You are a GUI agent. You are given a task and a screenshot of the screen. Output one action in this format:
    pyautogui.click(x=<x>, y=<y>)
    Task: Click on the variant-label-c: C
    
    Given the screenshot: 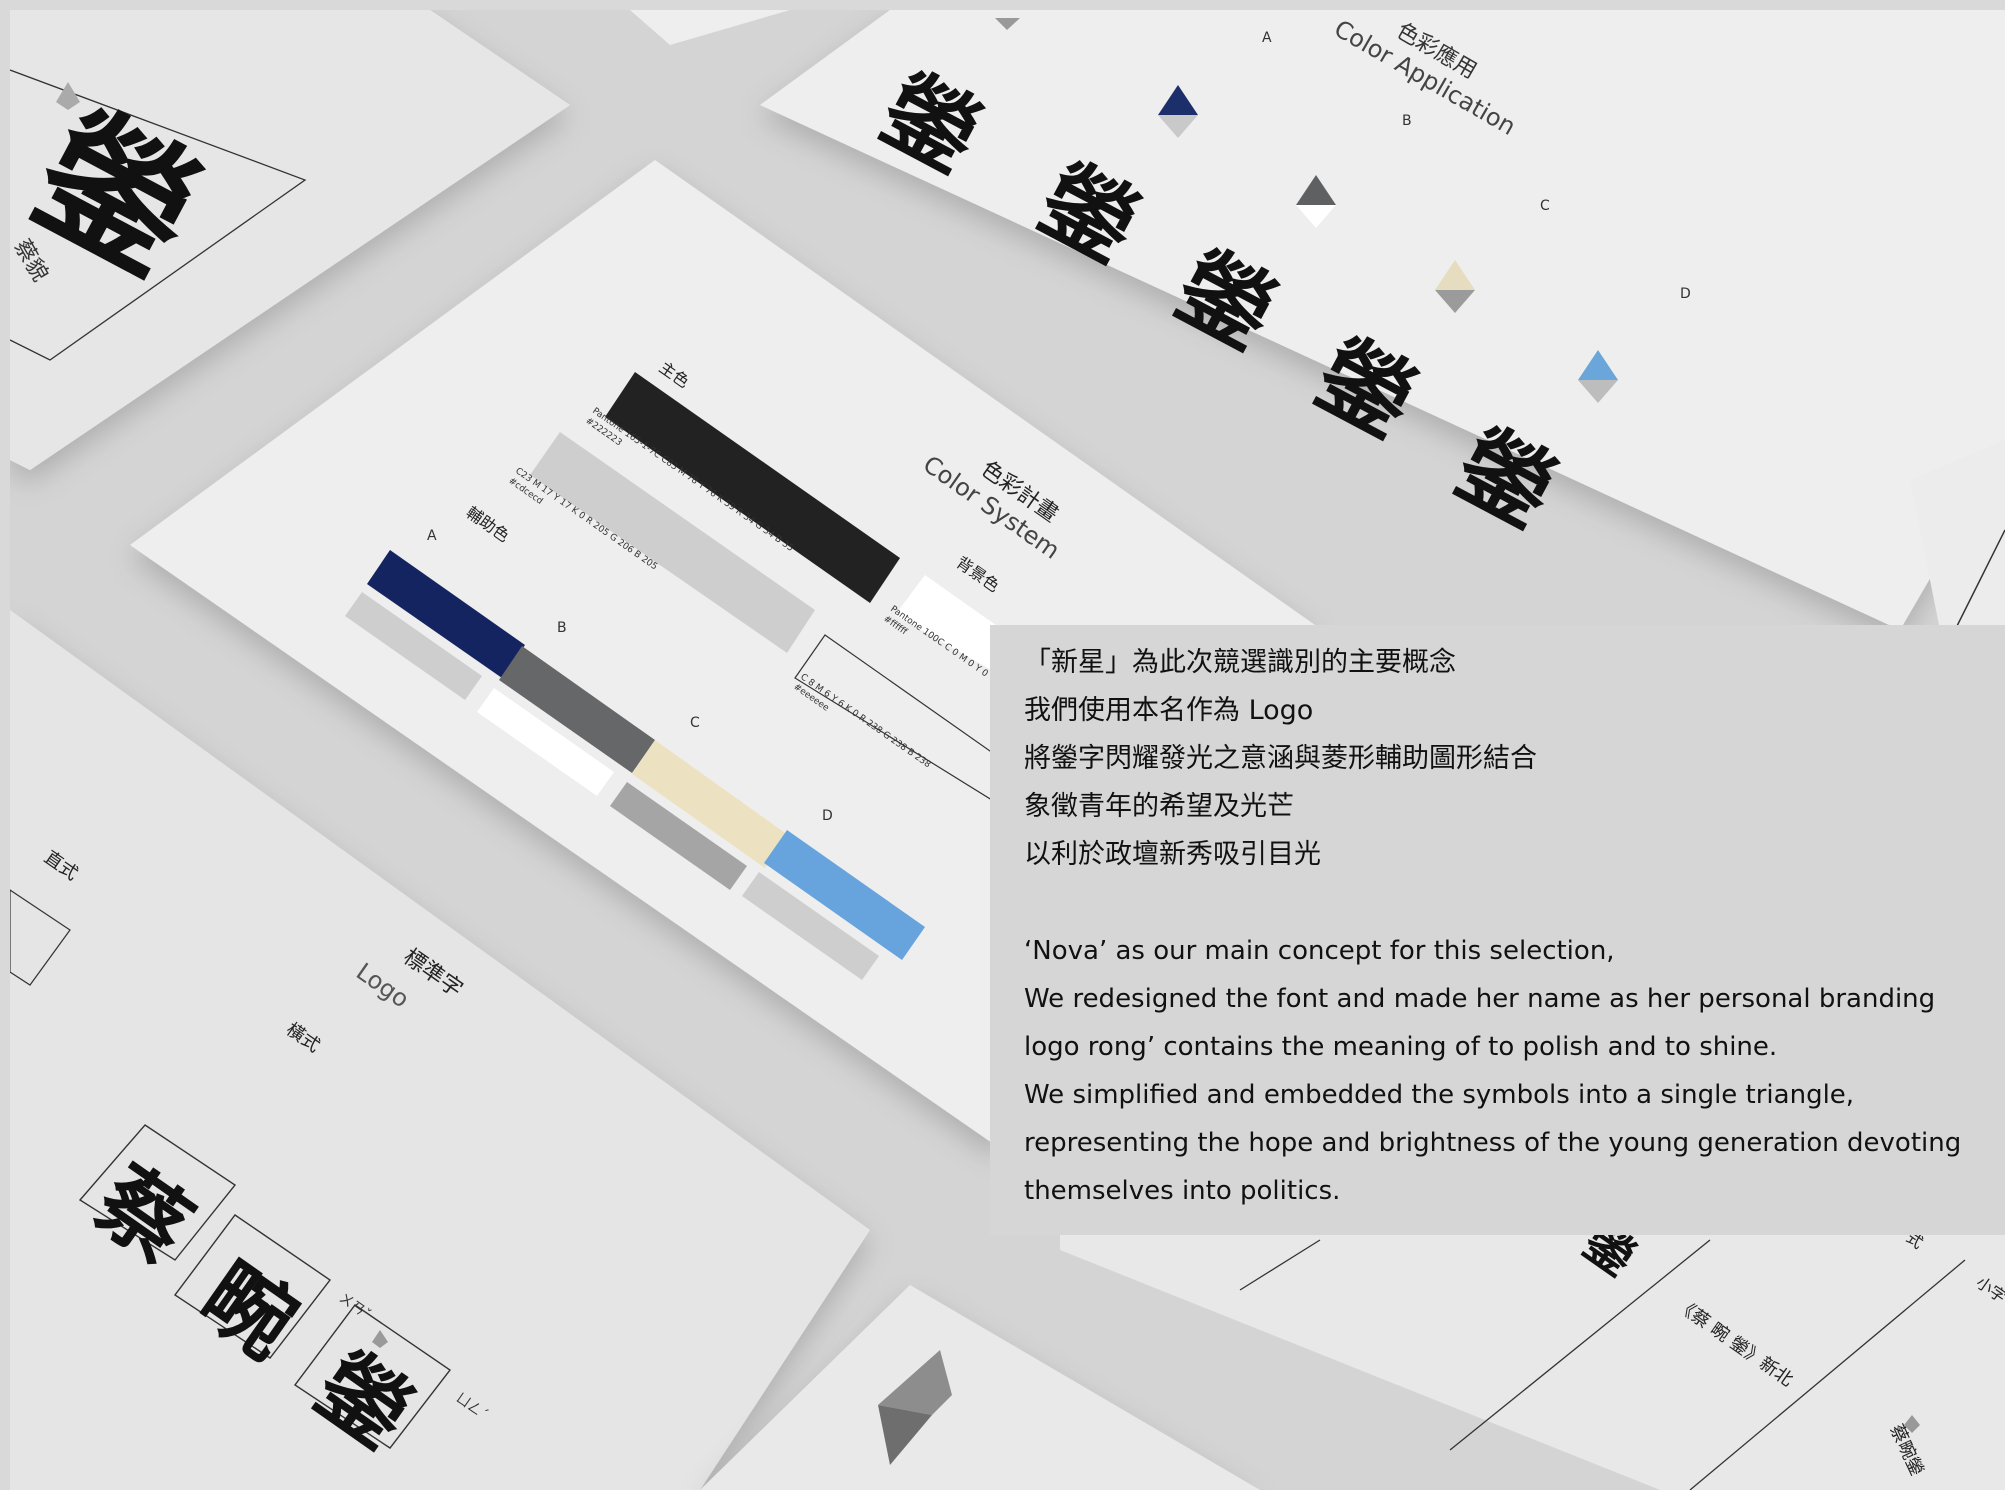 What is the action you would take?
    pyautogui.click(x=1545, y=206)
    